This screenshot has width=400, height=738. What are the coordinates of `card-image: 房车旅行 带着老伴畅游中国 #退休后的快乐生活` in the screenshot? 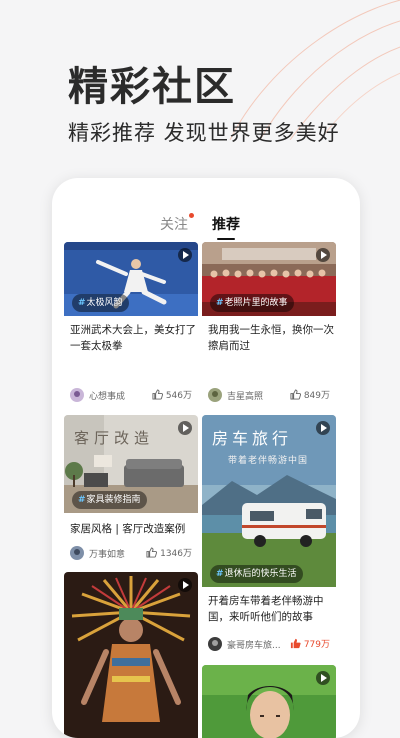 It's located at (269, 501).